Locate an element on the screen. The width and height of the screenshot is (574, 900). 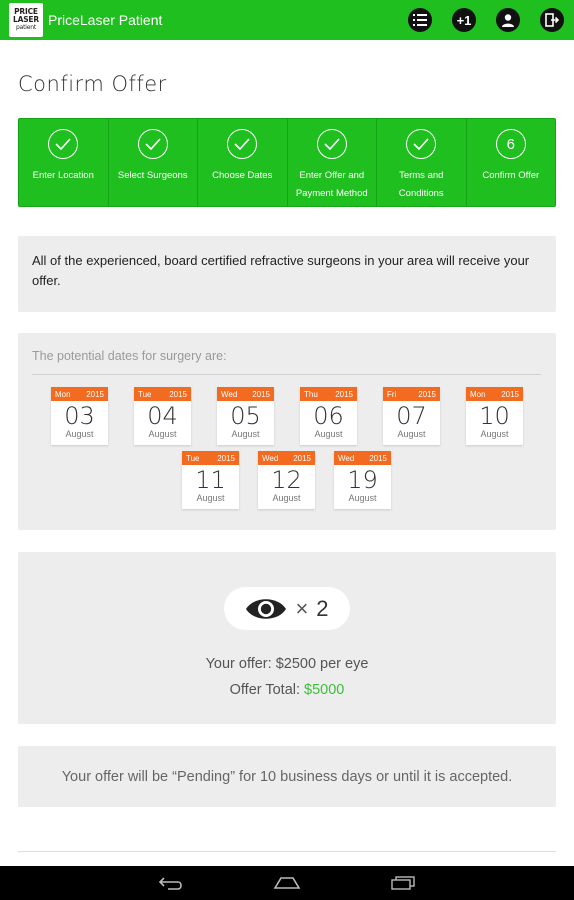
page-title: Confirm Offer is located at coordinates (92, 84).